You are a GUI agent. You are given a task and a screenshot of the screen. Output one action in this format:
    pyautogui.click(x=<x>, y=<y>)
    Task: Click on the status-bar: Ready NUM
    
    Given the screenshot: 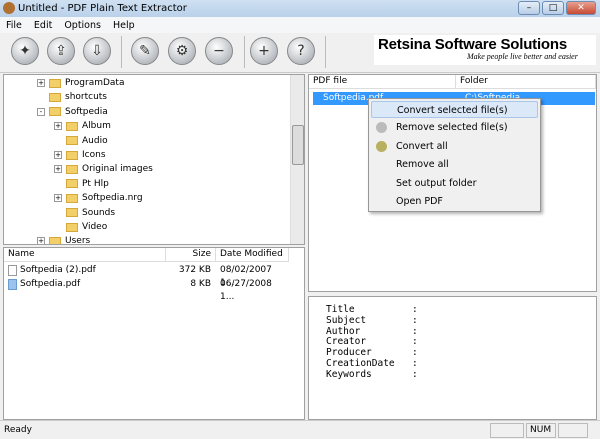 What is the action you would take?
    pyautogui.click(x=300, y=429)
    